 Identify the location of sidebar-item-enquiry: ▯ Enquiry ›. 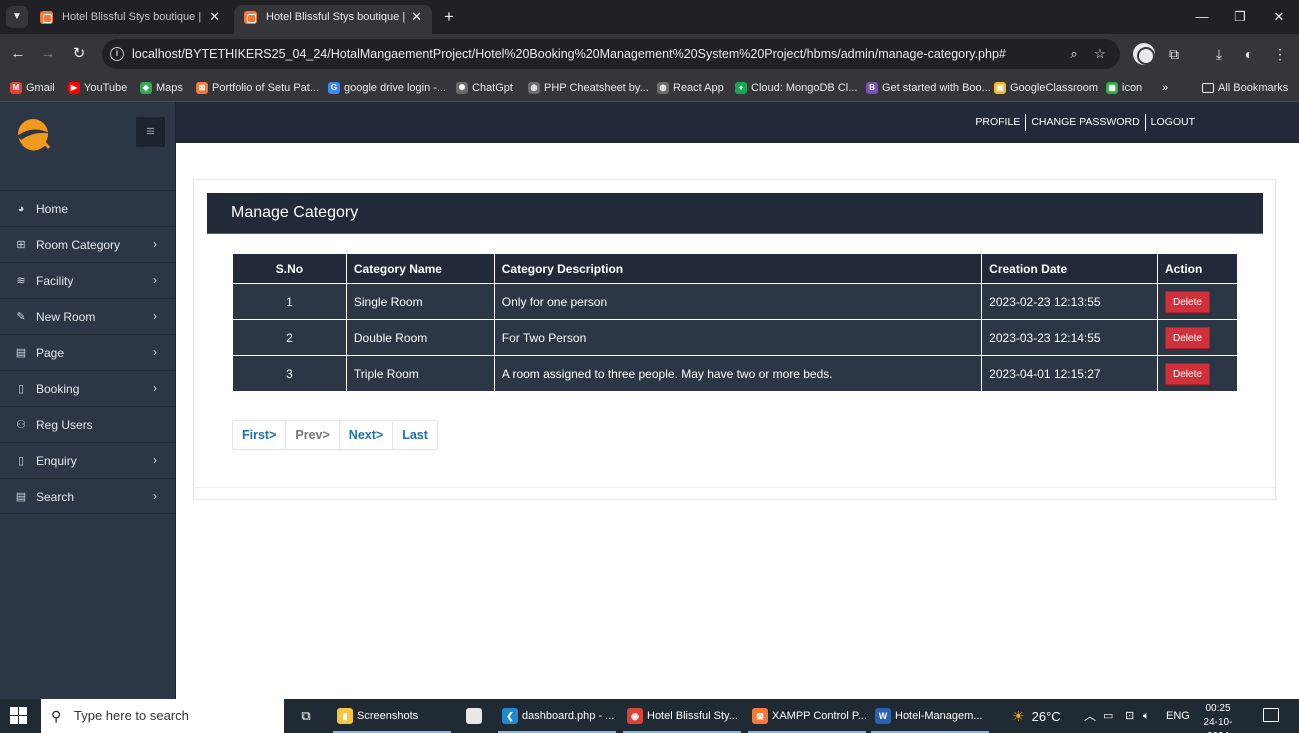
(87, 460).